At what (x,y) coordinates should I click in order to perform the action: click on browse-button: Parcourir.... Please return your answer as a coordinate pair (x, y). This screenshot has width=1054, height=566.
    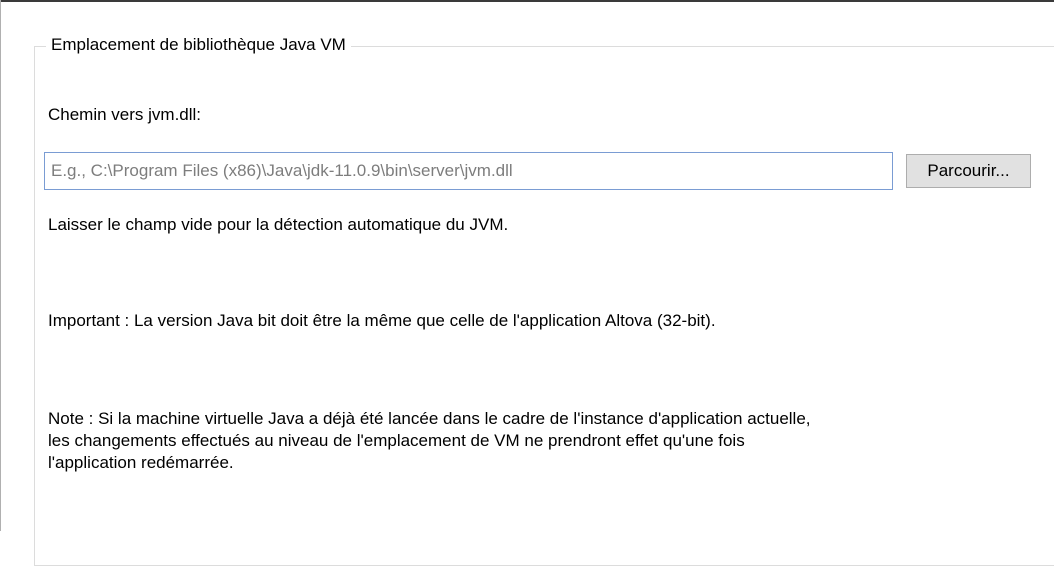
    Looking at the image, I should click on (968, 171).